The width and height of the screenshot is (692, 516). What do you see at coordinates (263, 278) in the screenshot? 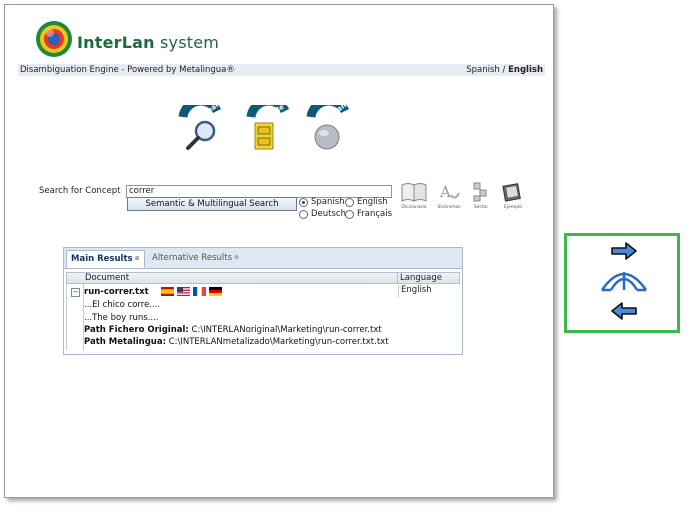
I see `grid-header: Document Language` at bounding box center [263, 278].